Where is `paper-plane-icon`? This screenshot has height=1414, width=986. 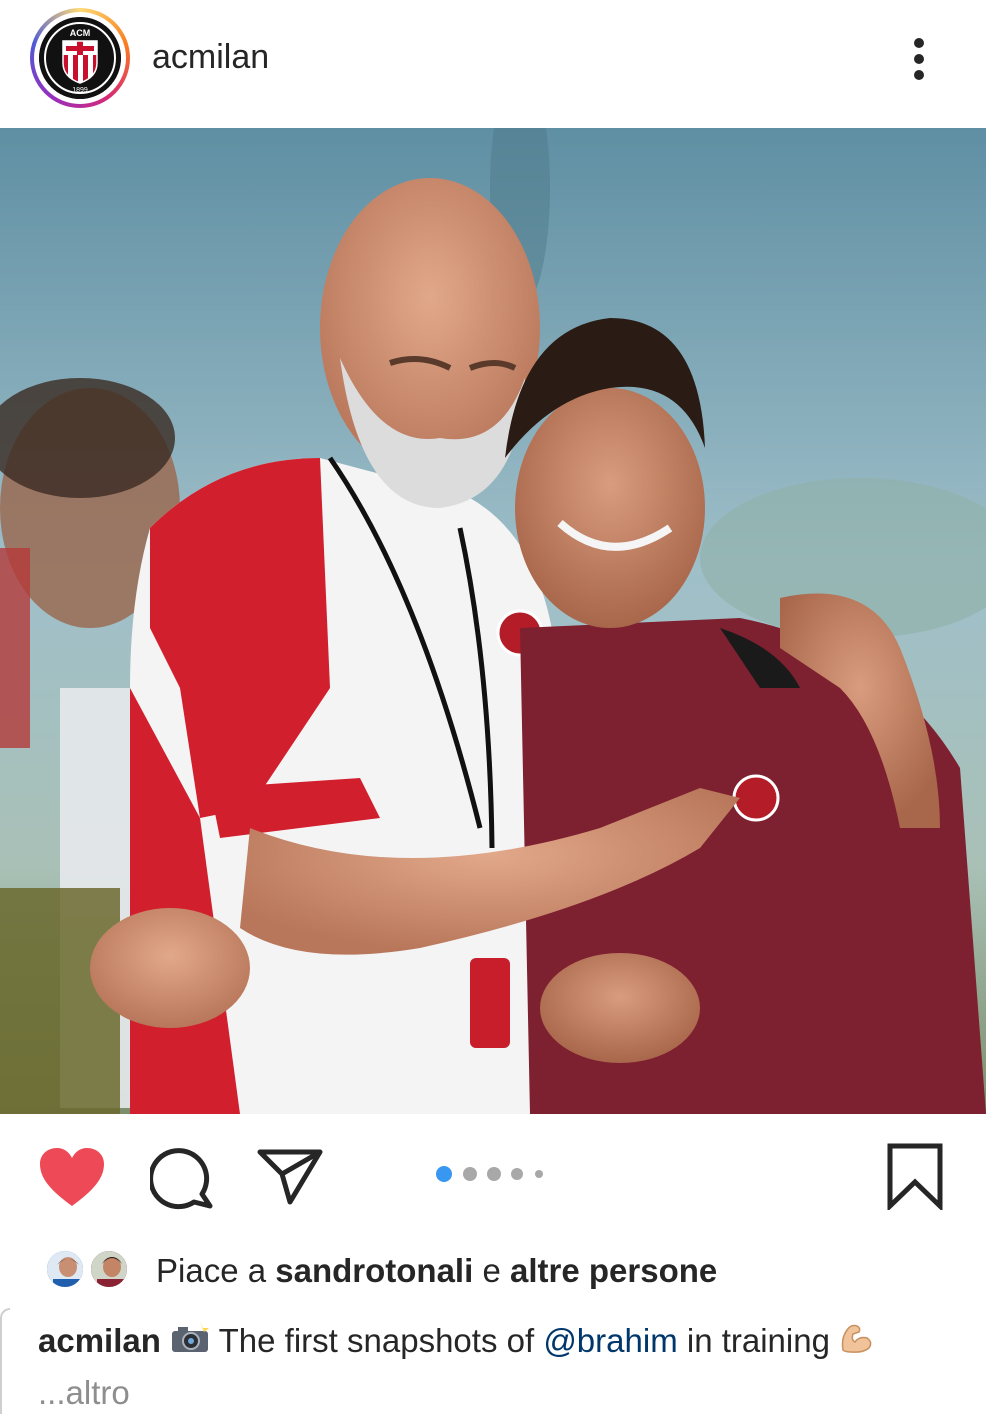 paper-plane-icon is located at coordinates (290, 1179).